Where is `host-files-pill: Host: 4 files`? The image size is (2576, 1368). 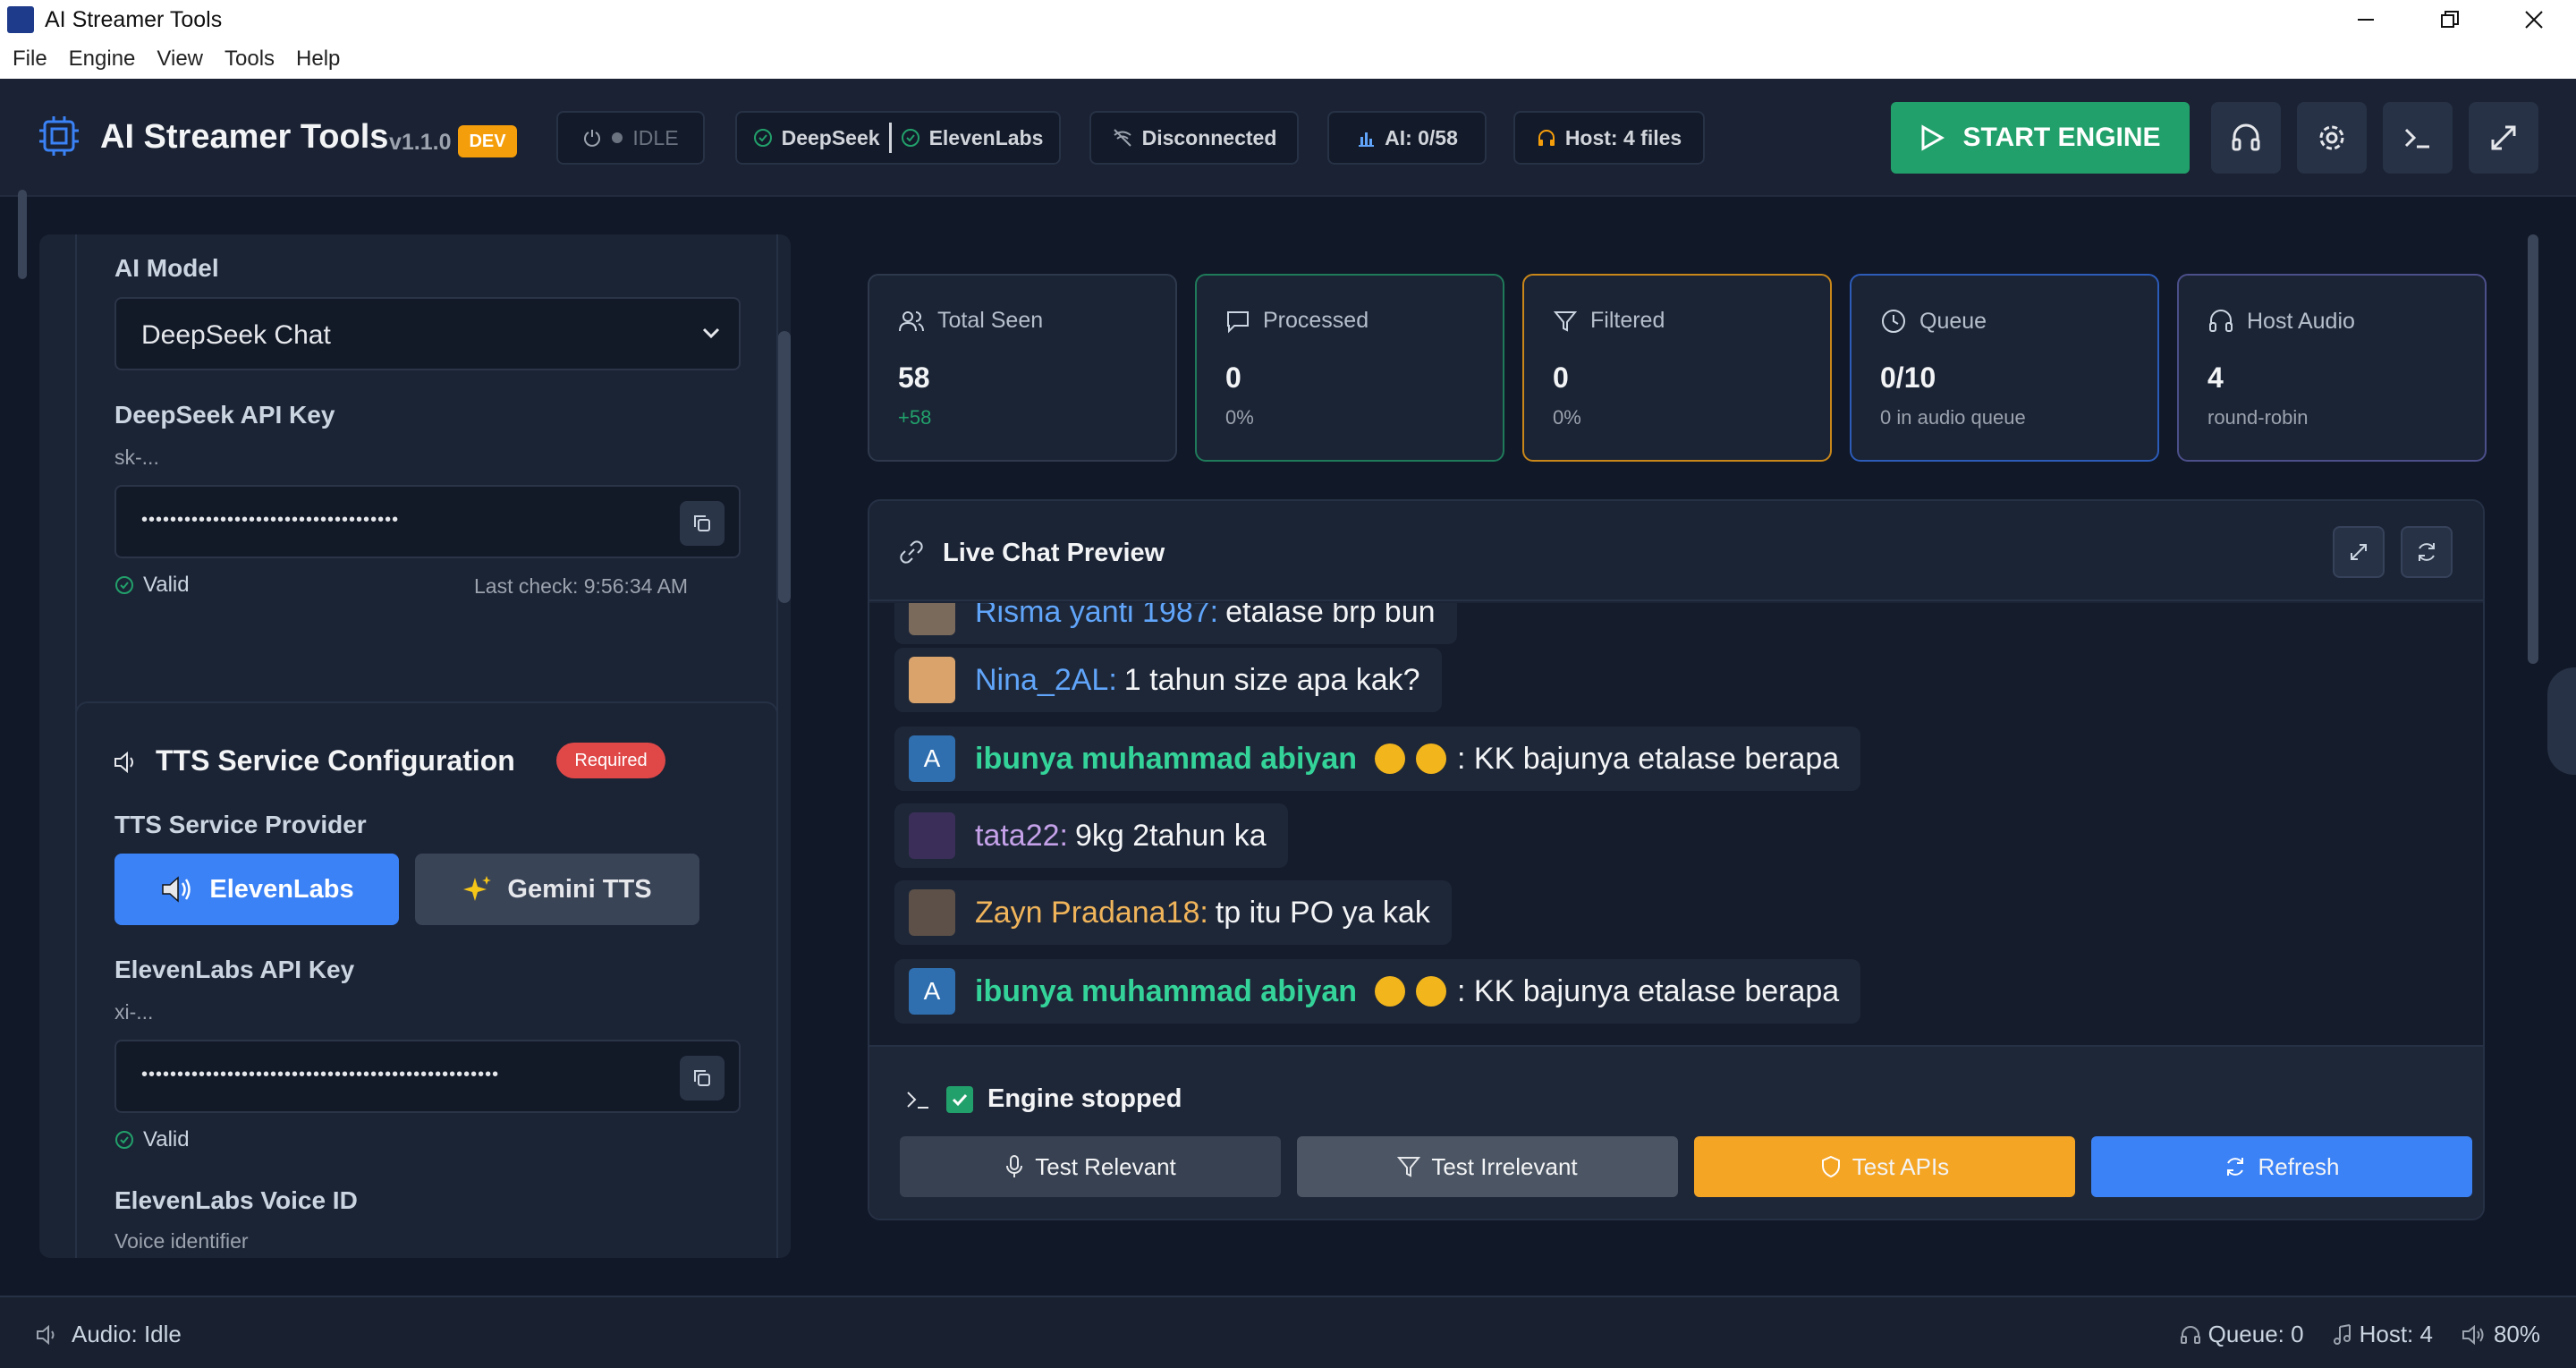
host-files-pill: Host: 4 files is located at coordinates (1609, 138).